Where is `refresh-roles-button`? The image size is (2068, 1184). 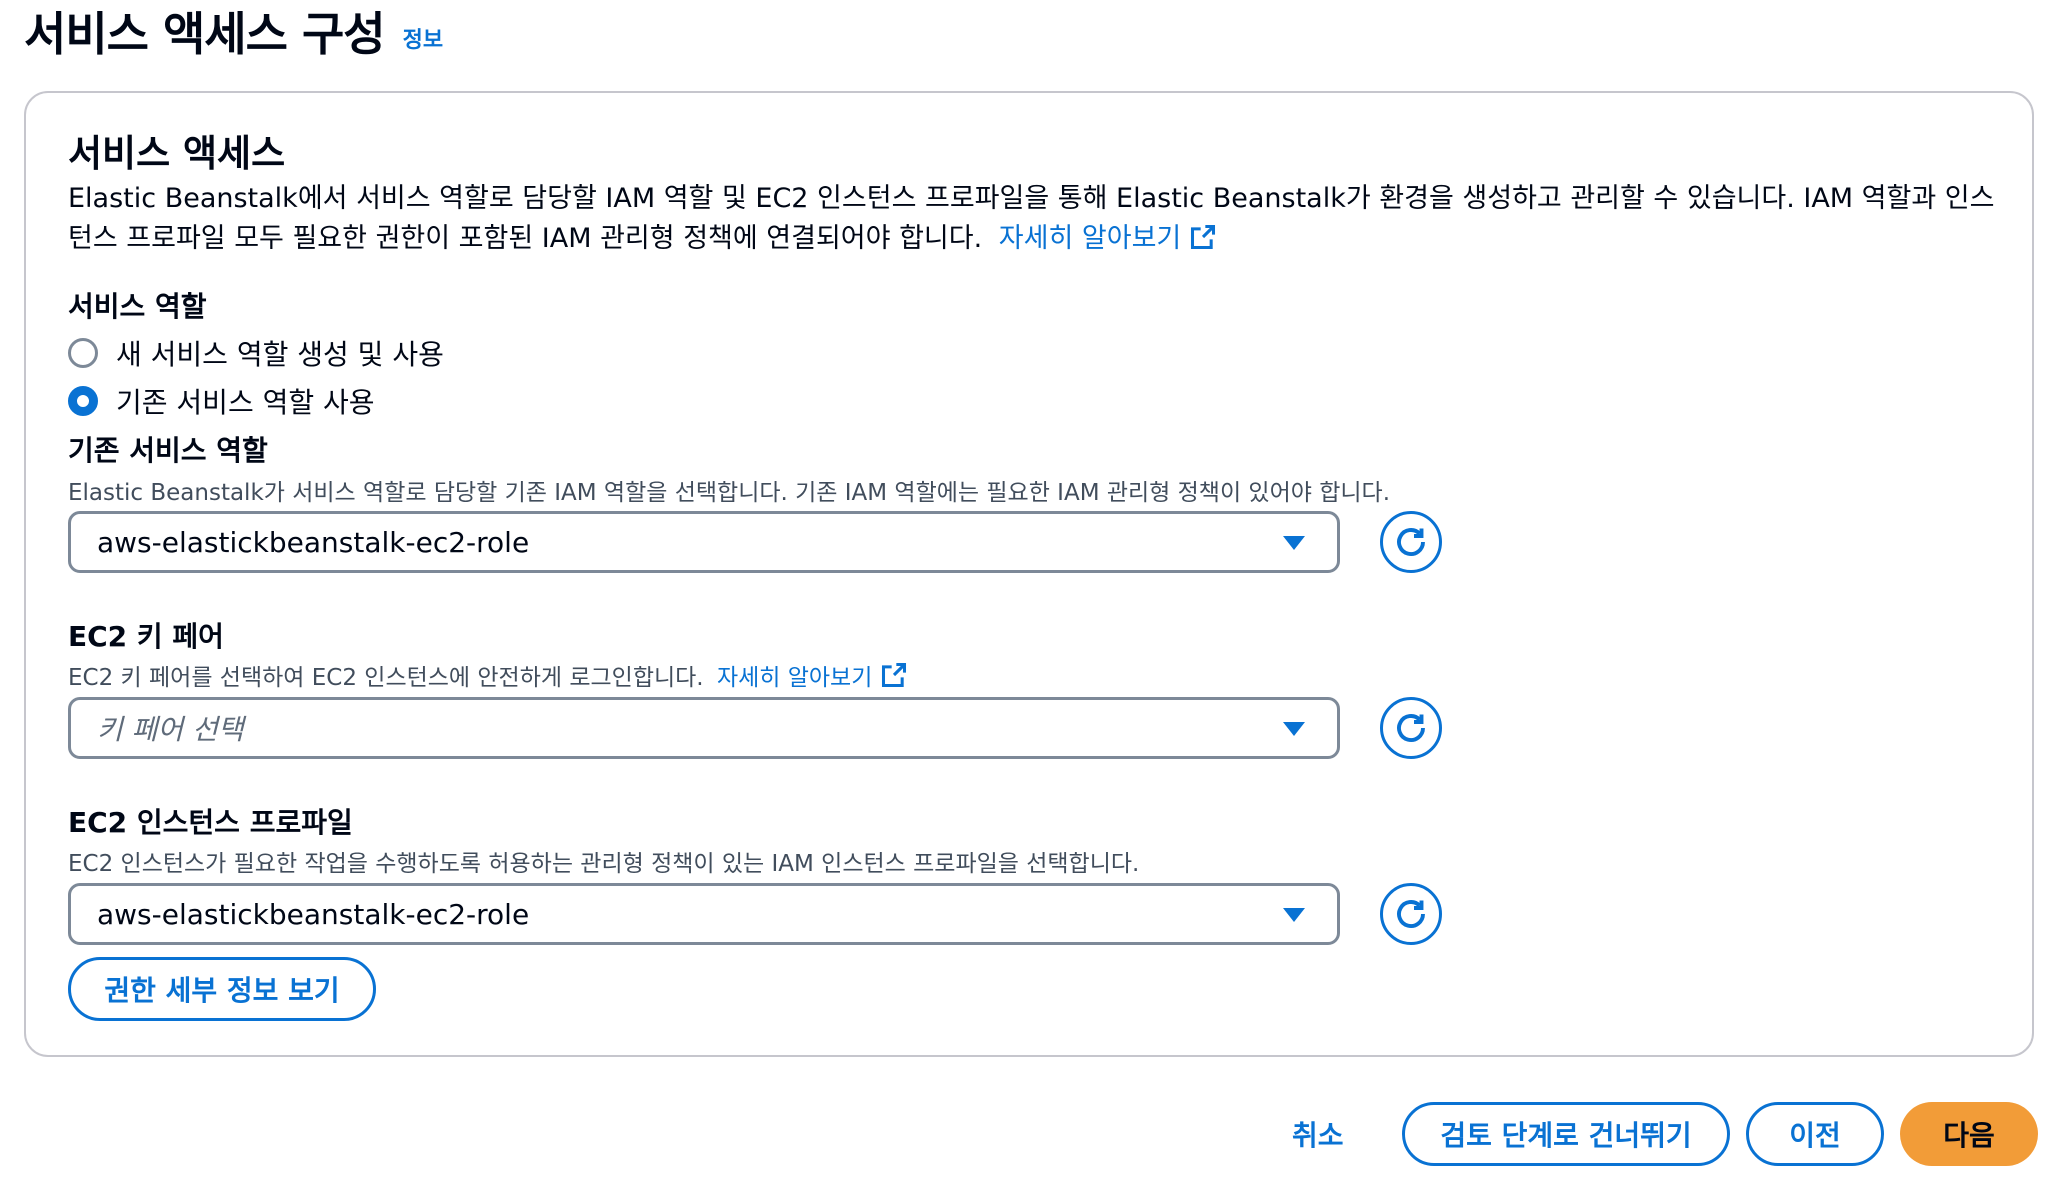
refresh-roles-button is located at coordinates (1411, 542).